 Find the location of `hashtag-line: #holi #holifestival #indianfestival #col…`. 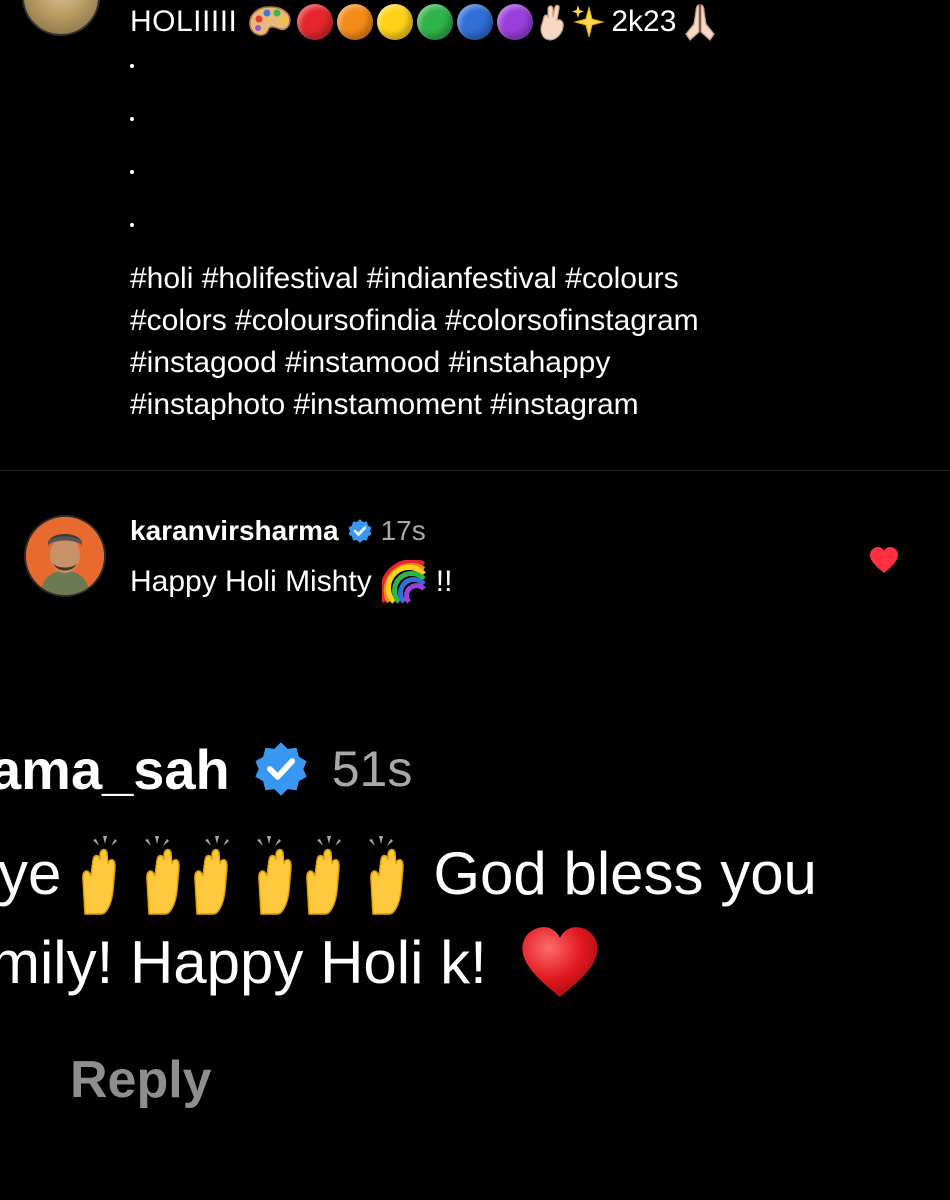

hashtag-line: #holi #holifestival #indianfestival #col… is located at coordinates (520, 279).